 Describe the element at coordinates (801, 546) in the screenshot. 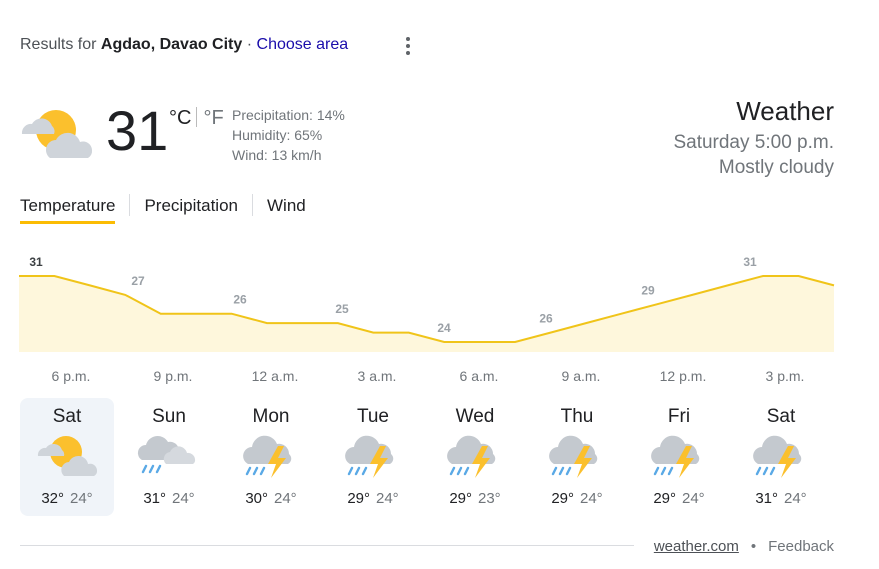

I see `feedback-link: Feedback` at that location.